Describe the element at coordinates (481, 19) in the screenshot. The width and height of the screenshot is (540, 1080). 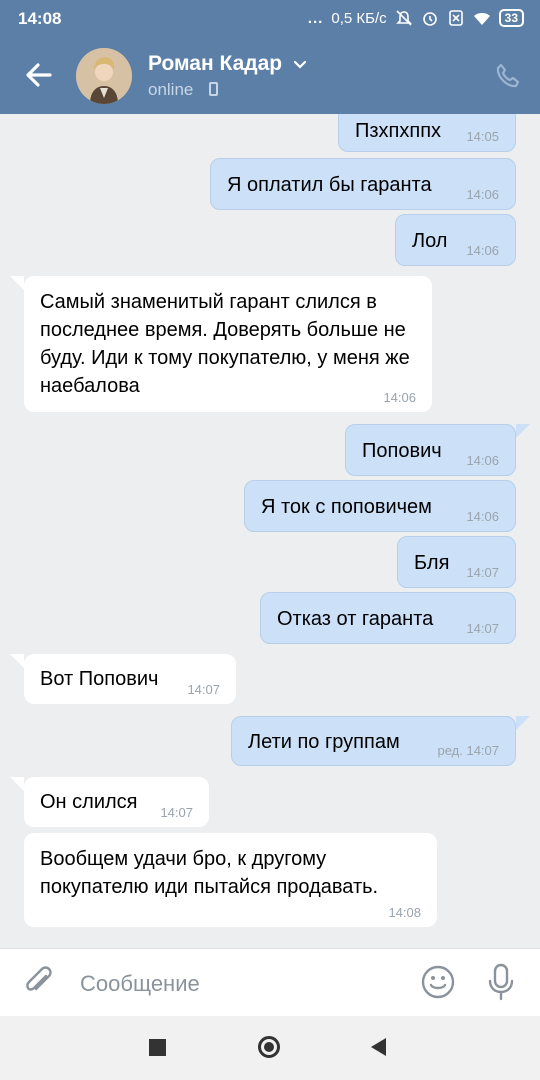
I see `wifi-icon` at that location.